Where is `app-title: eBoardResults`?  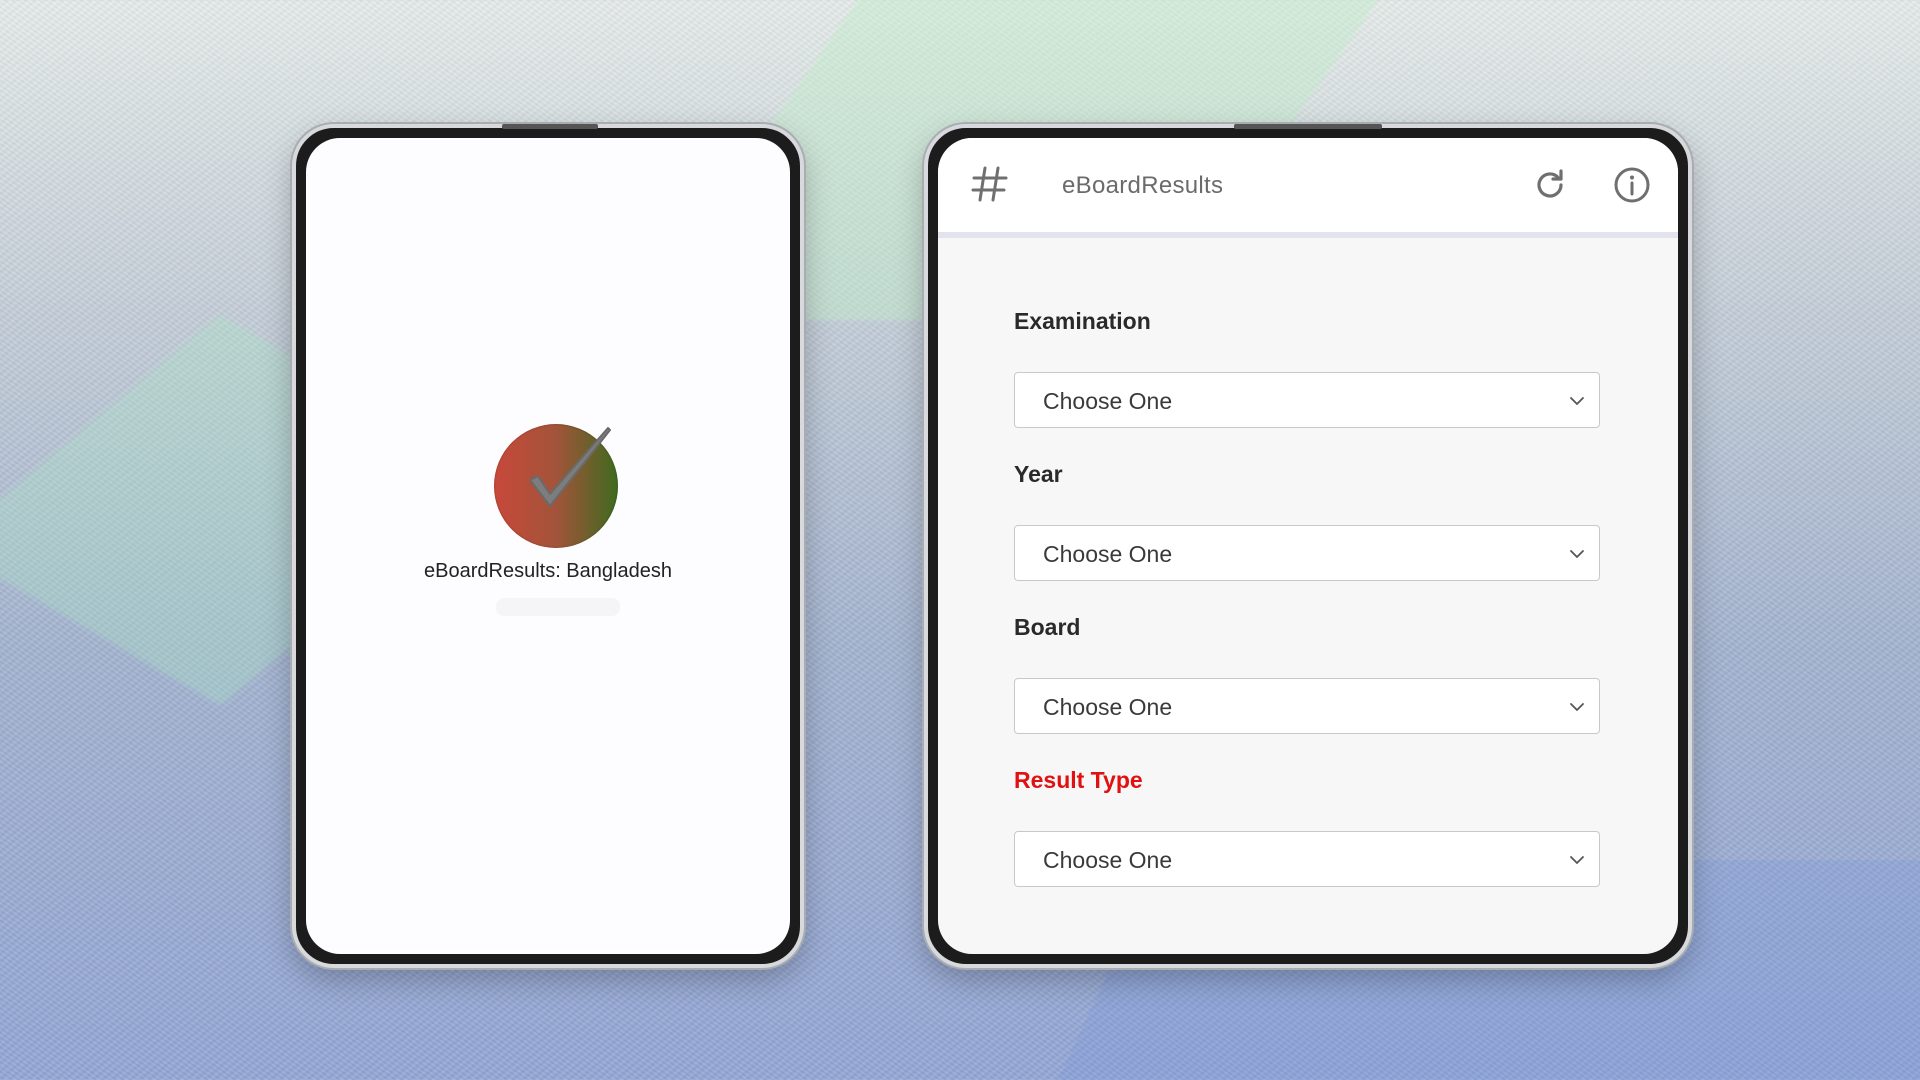 app-title: eBoardResults is located at coordinates (1143, 185).